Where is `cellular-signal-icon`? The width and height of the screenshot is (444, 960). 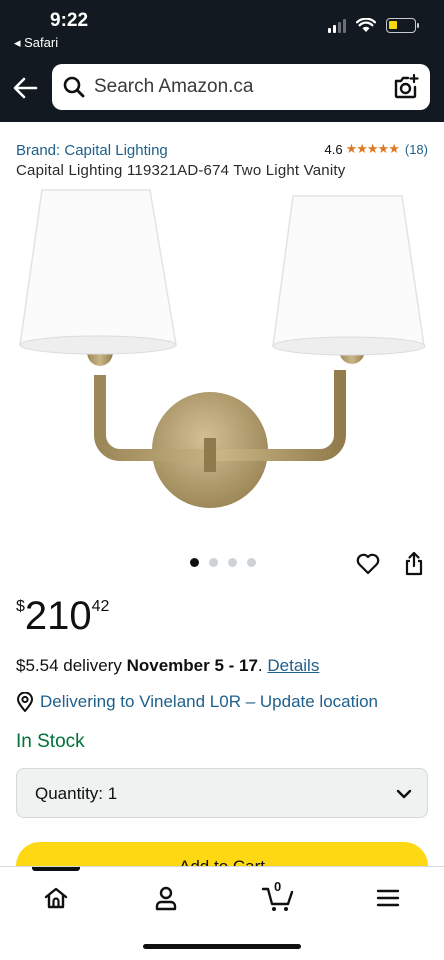
cellular-signal-icon is located at coordinates (337, 25).